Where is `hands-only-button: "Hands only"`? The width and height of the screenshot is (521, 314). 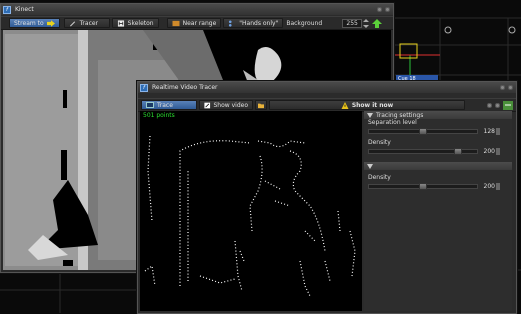 hands-only-button: "Hands only" is located at coordinates (253, 23).